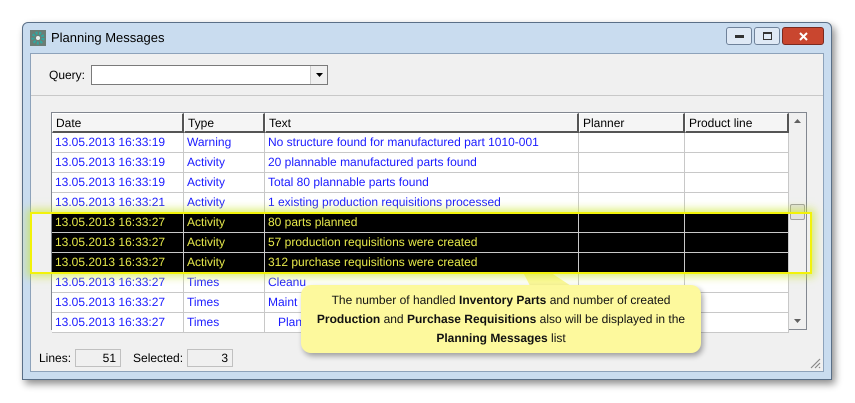  I want to click on selected-label: Selected:, so click(158, 358).